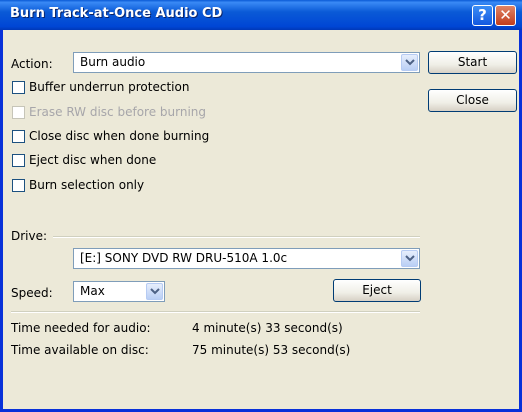  What do you see at coordinates (81, 328) in the screenshot?
I see `time-needed-label: Time needed for audio:` at bounding box center [81, 328].